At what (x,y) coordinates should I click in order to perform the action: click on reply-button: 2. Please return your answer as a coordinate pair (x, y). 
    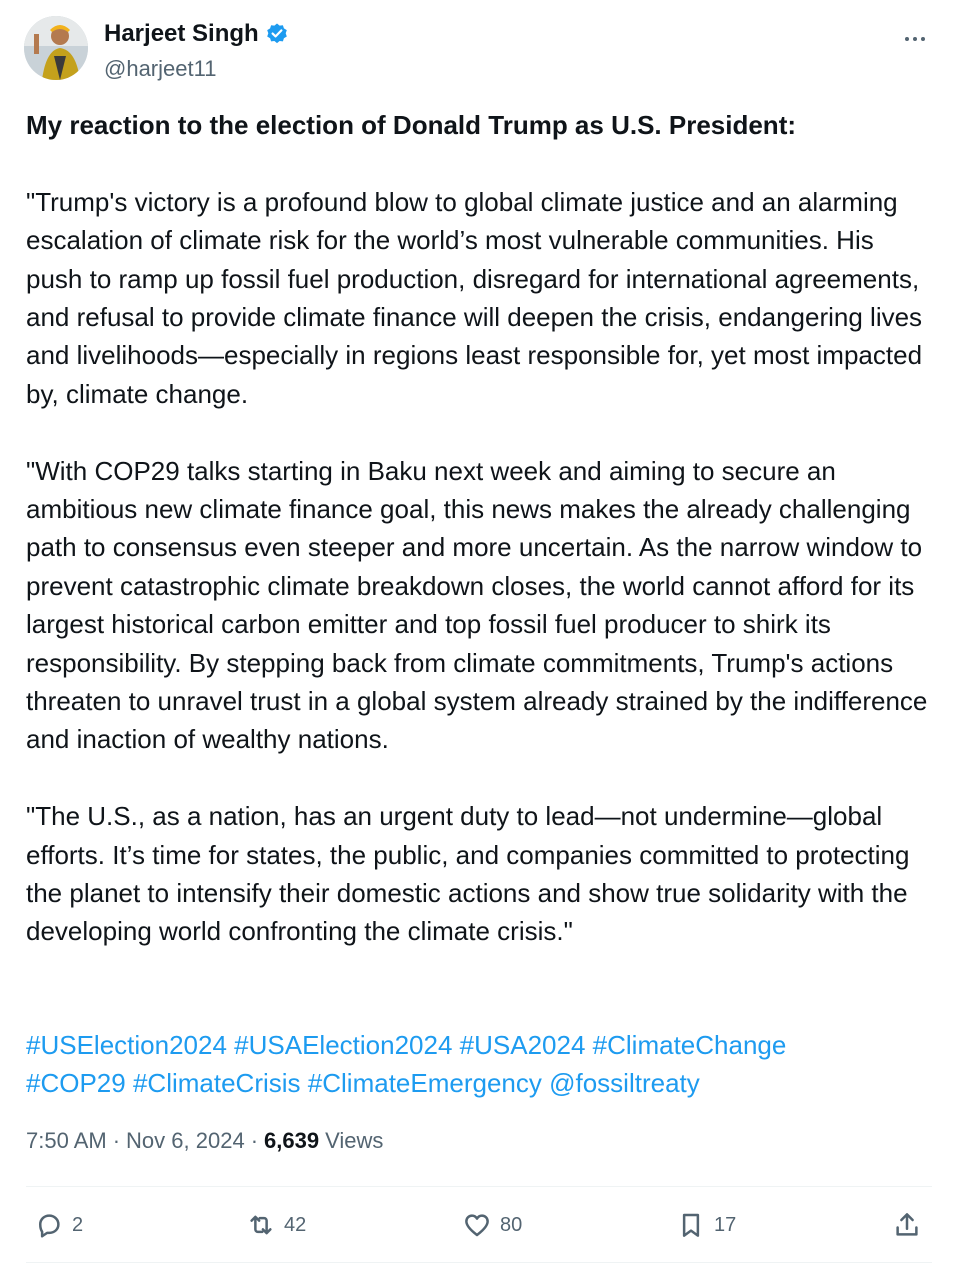
    Looking at the image, I should click on (58, 1225).